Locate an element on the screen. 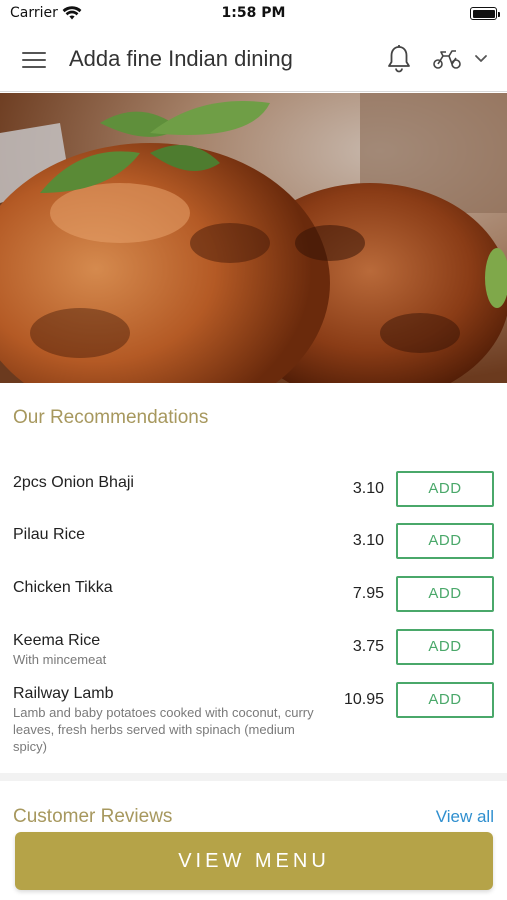  item-name: Railway Lamb is located at coordinates (63, 693).